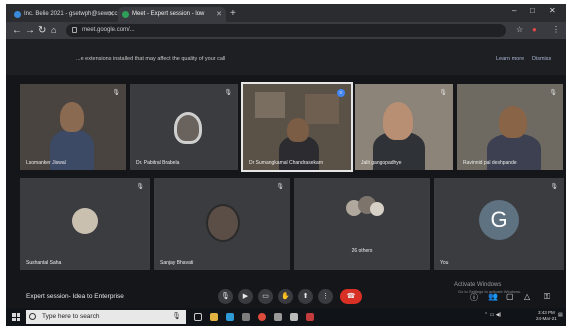 The image size is (574, 334). Describe the element at coordinates (71, 316) in the screenshot. I see `search-placeholder: Type here to search` at that location.